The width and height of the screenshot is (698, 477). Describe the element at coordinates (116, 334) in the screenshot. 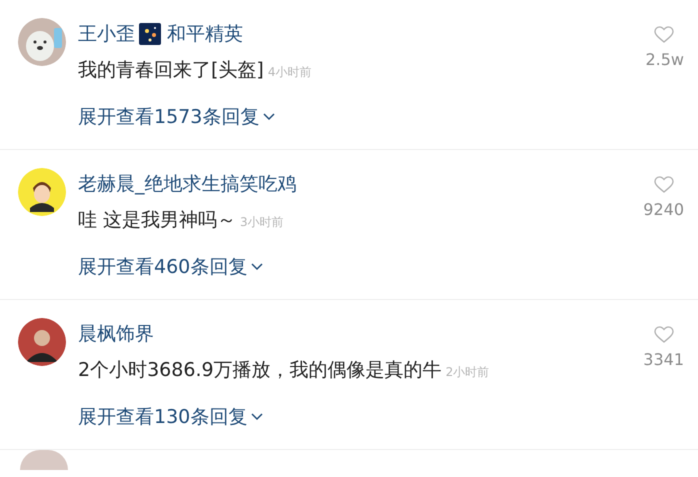

I see `user-name: 晨枫饰界` at that location.